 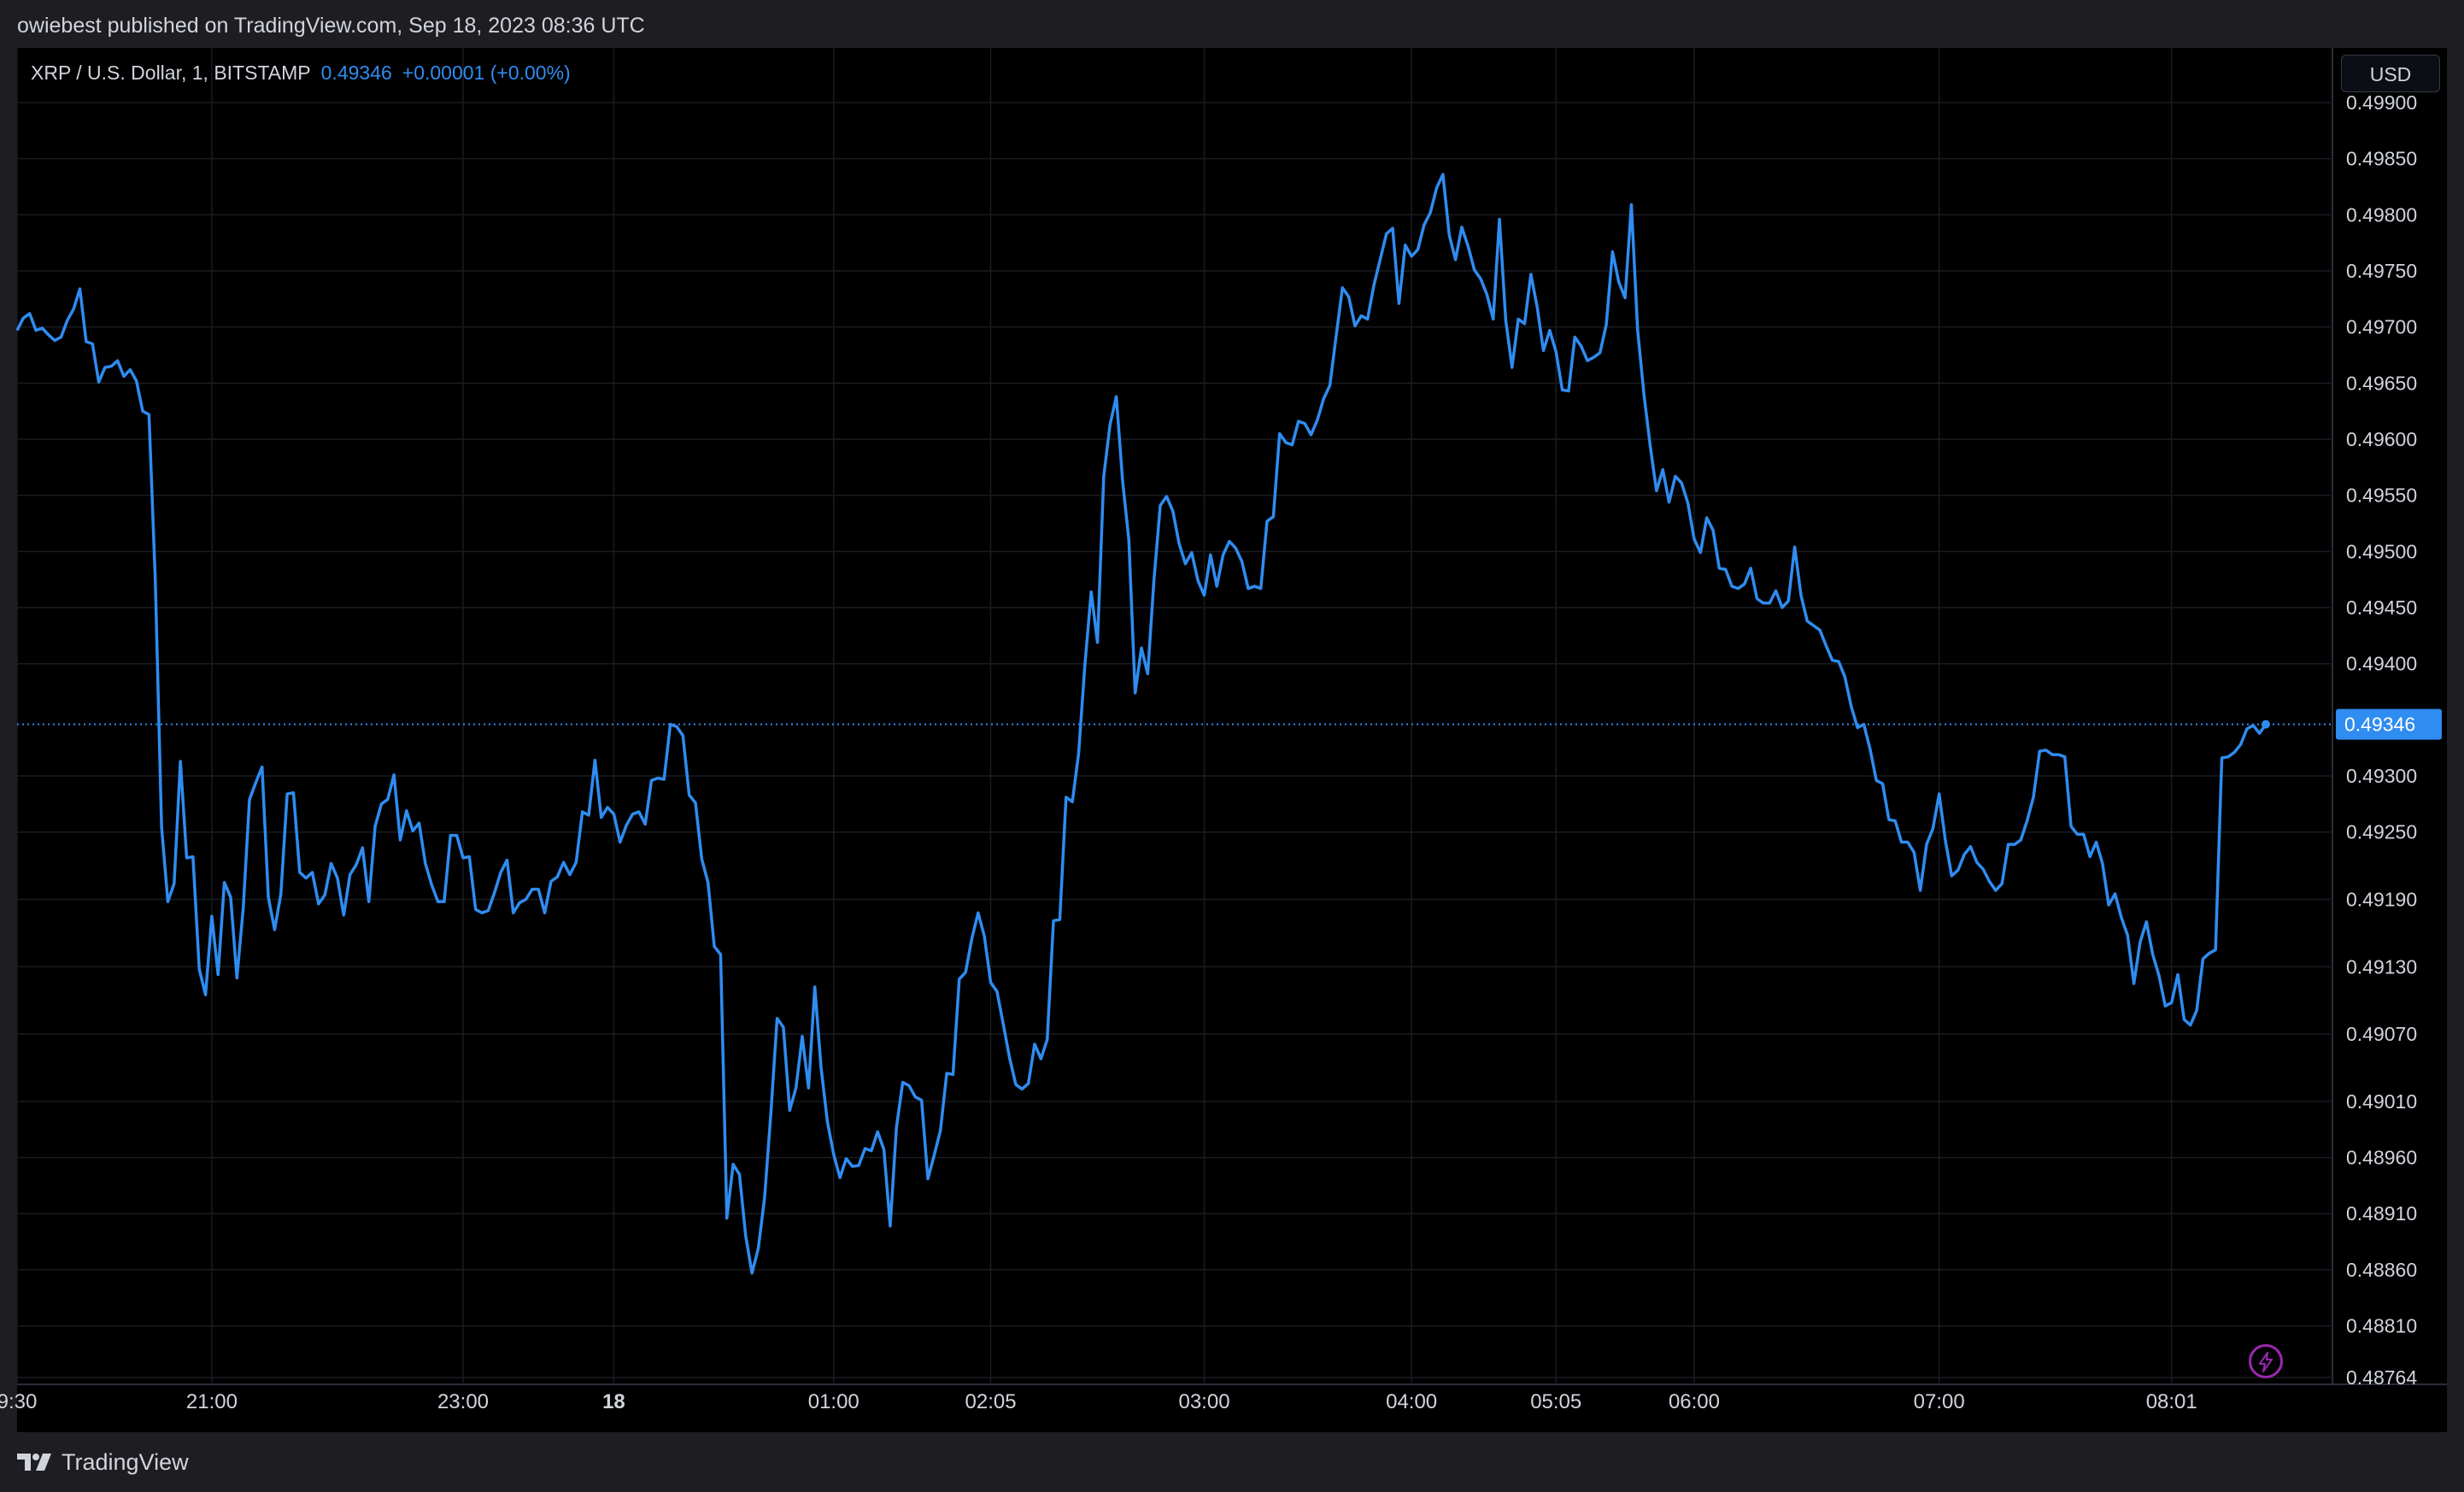 What do you see at coordinates (2381, 271) in the screenshot?
I see `y-tick-label: 0.49750` at bounding box center [2381, 271].